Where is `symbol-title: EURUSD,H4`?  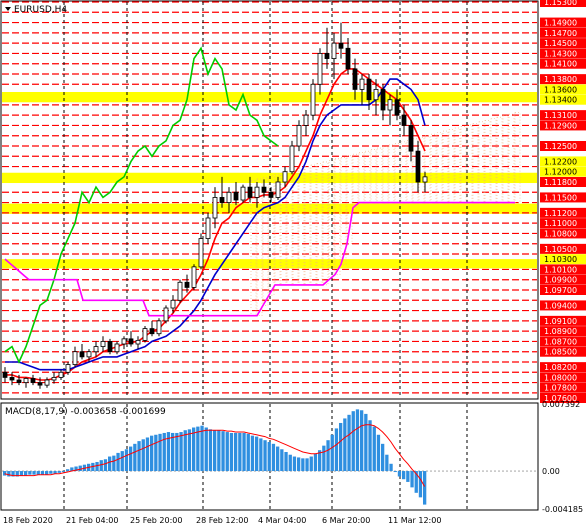
symbol-title: EURUSD,H4 is located at coordinates (36, 10).